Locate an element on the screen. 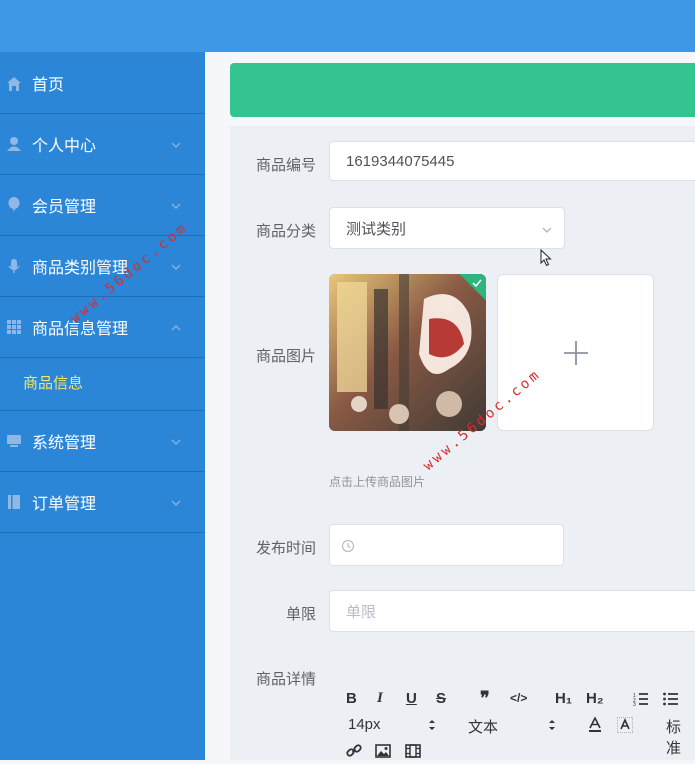 This screenshot has height=764, width=695. background-color-icon is located at coordinates (625, 727).